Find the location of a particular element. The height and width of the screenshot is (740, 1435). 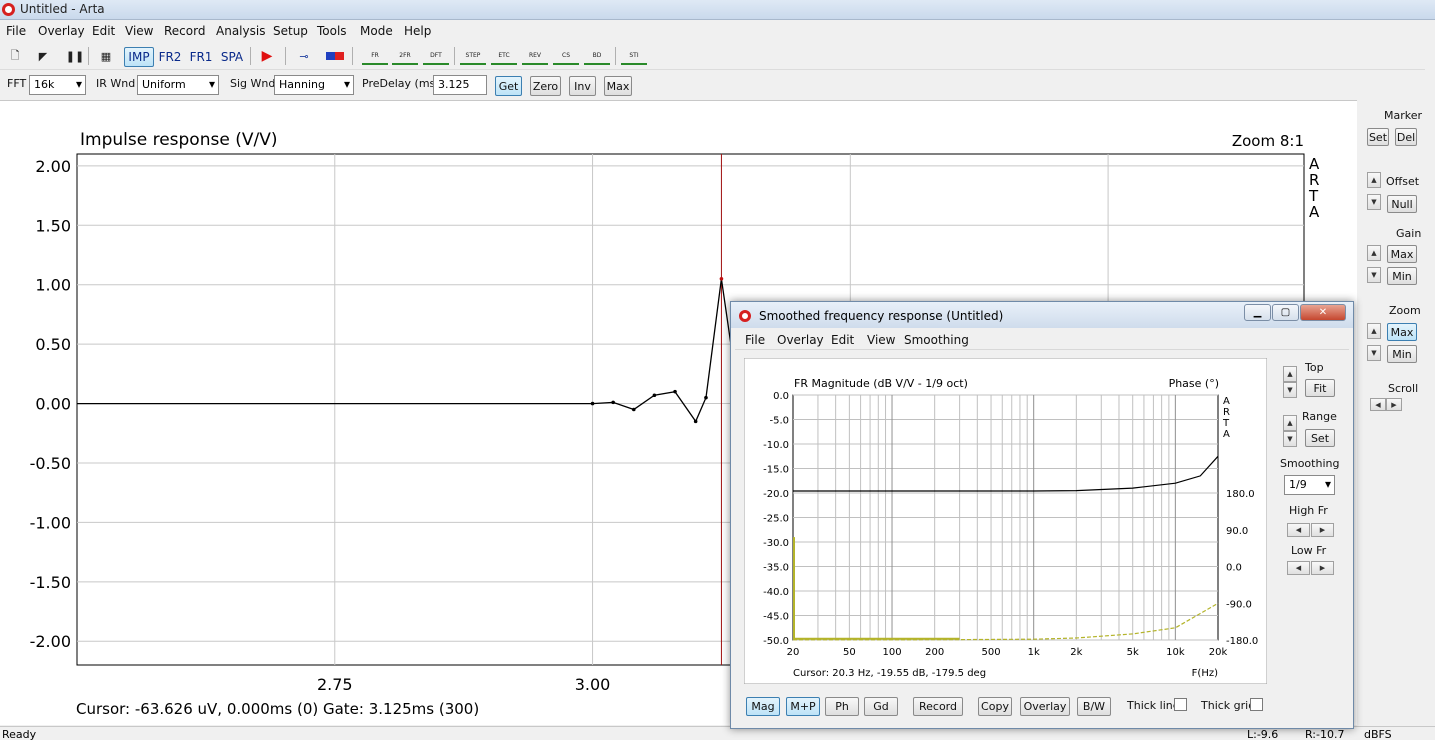

get-button: Get is located at coordinates (508, 86).